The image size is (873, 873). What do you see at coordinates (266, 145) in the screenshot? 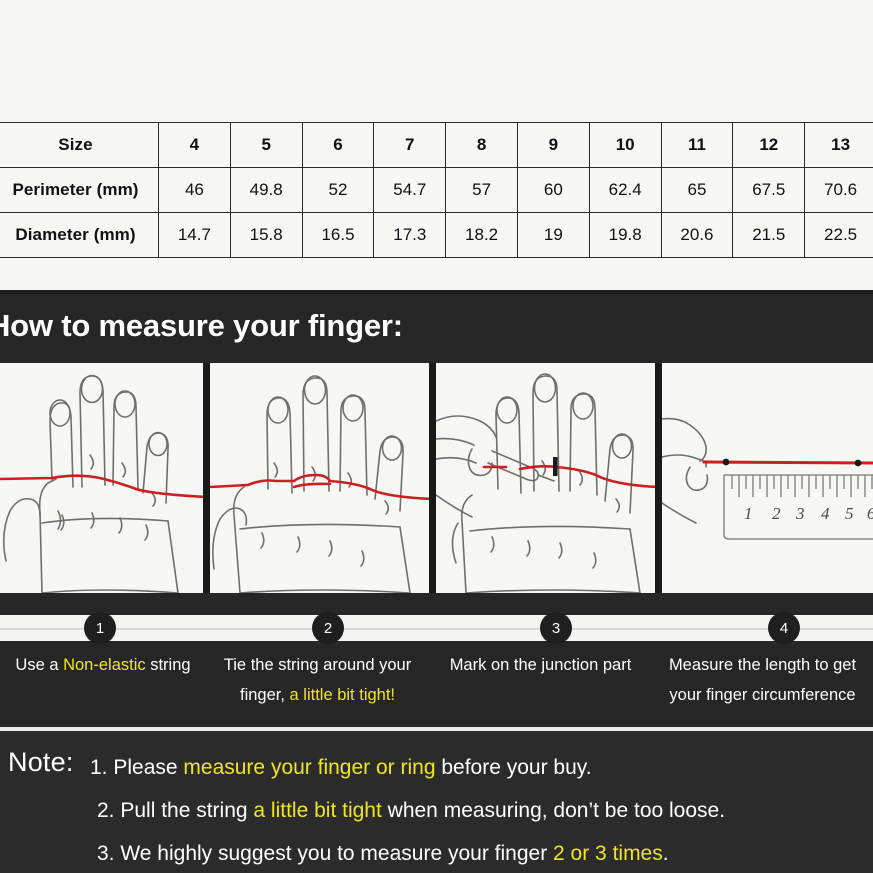
I see `size-cell-1: 5` at bounding box center [266, 145].